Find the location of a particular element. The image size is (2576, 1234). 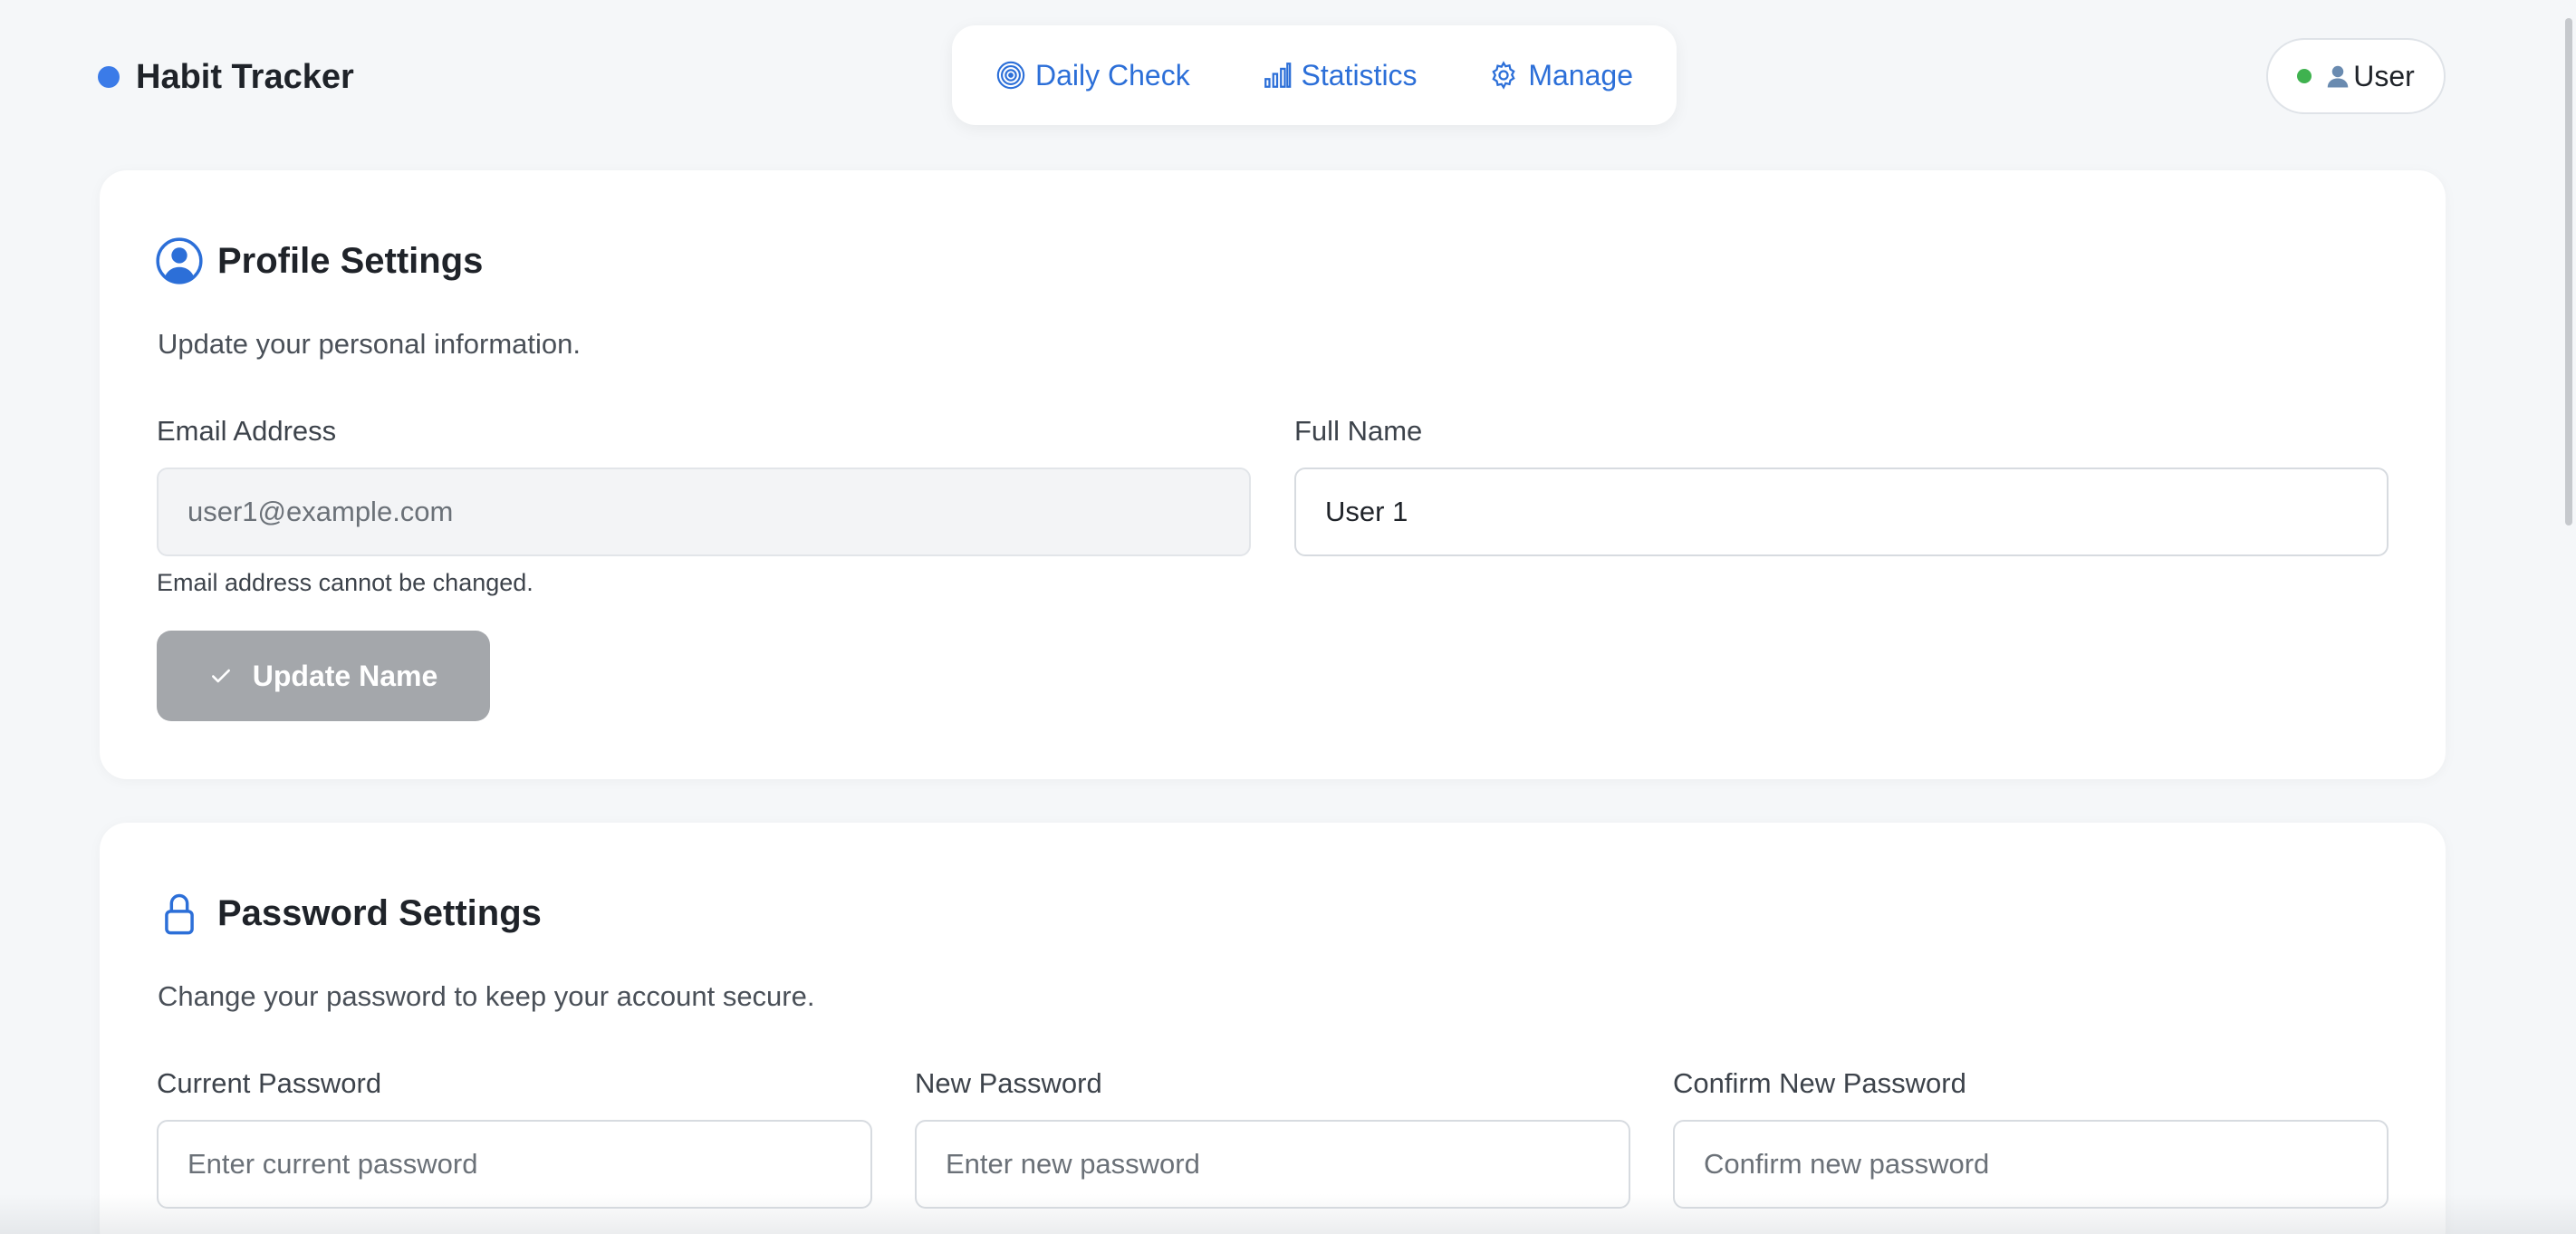

page-scrollbar is located at coordinates (2568, 271).